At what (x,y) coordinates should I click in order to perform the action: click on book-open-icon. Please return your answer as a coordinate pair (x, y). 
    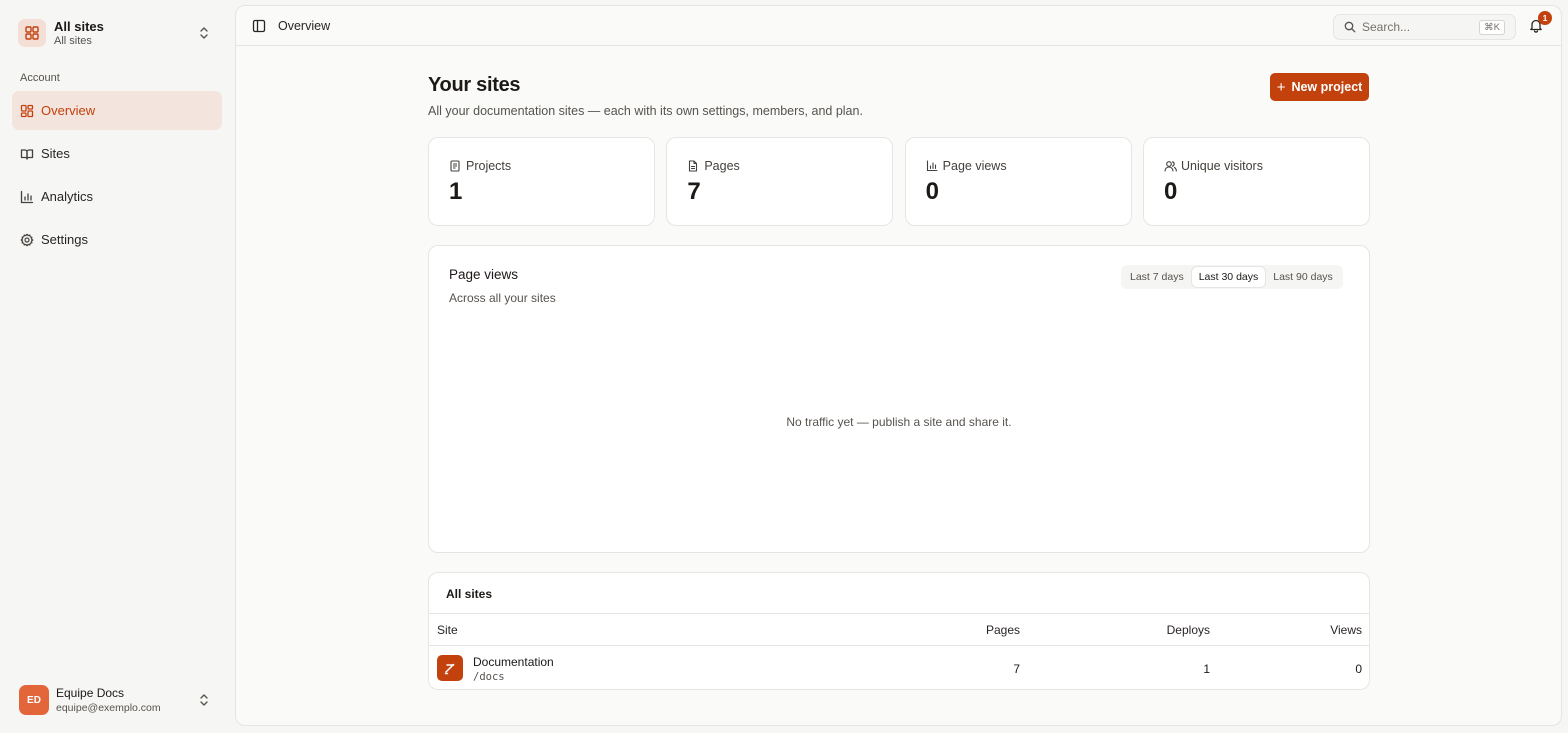
    Looking at the image, I should click on (27, 154).